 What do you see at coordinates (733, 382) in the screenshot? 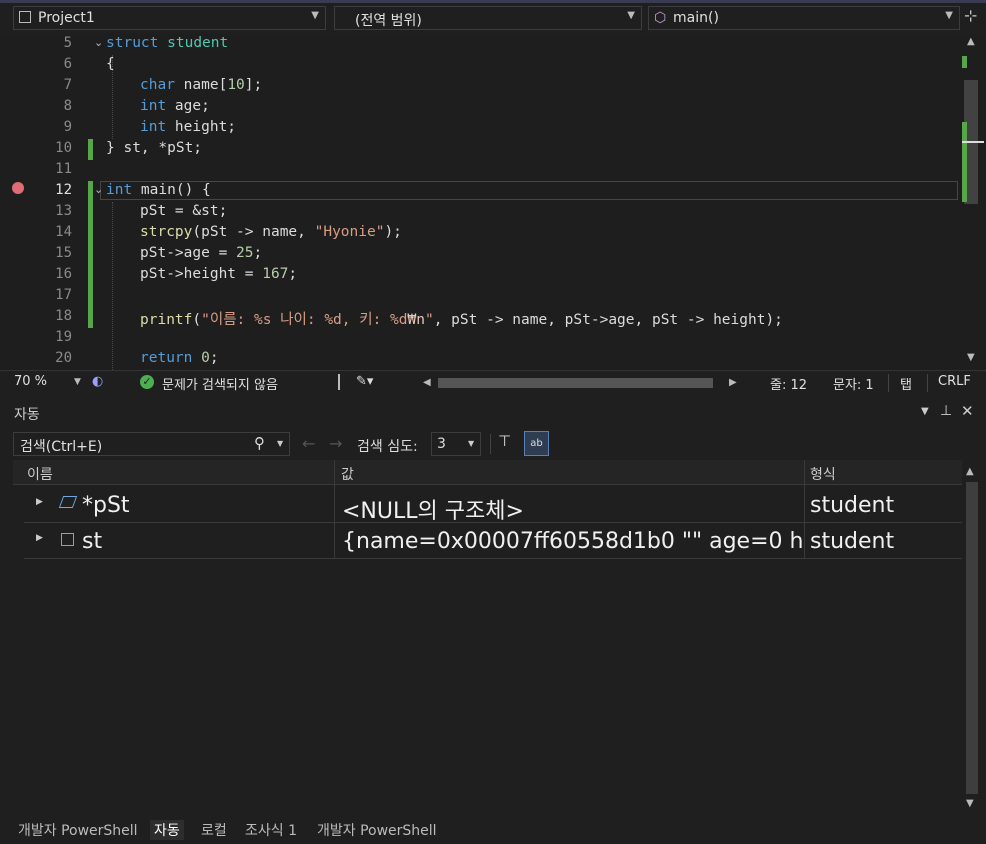
I see `scroll-right-icon: ▶` at bounding box center [733, 382].